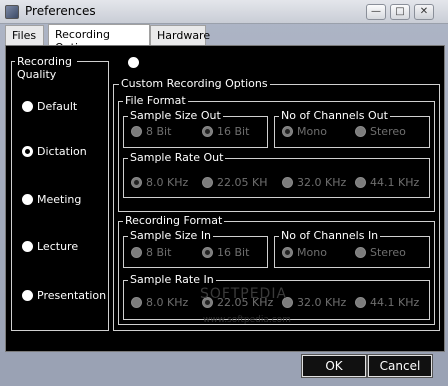 The height and width of the screenshot is (386, 448). I want to click on rate-in-32khz-label: 32.0 KHz, so click(322, 302).